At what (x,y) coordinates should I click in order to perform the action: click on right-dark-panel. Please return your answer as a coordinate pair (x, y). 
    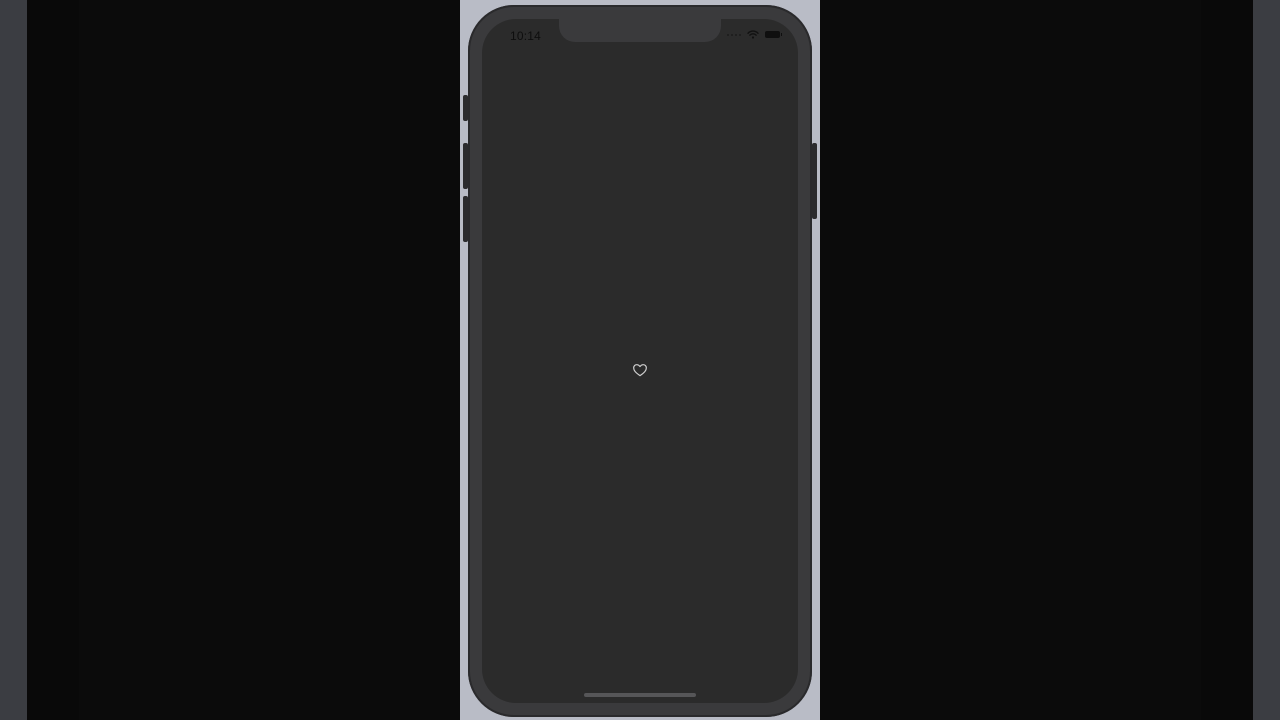
    Looking at the image, I should click on (1227, 360).